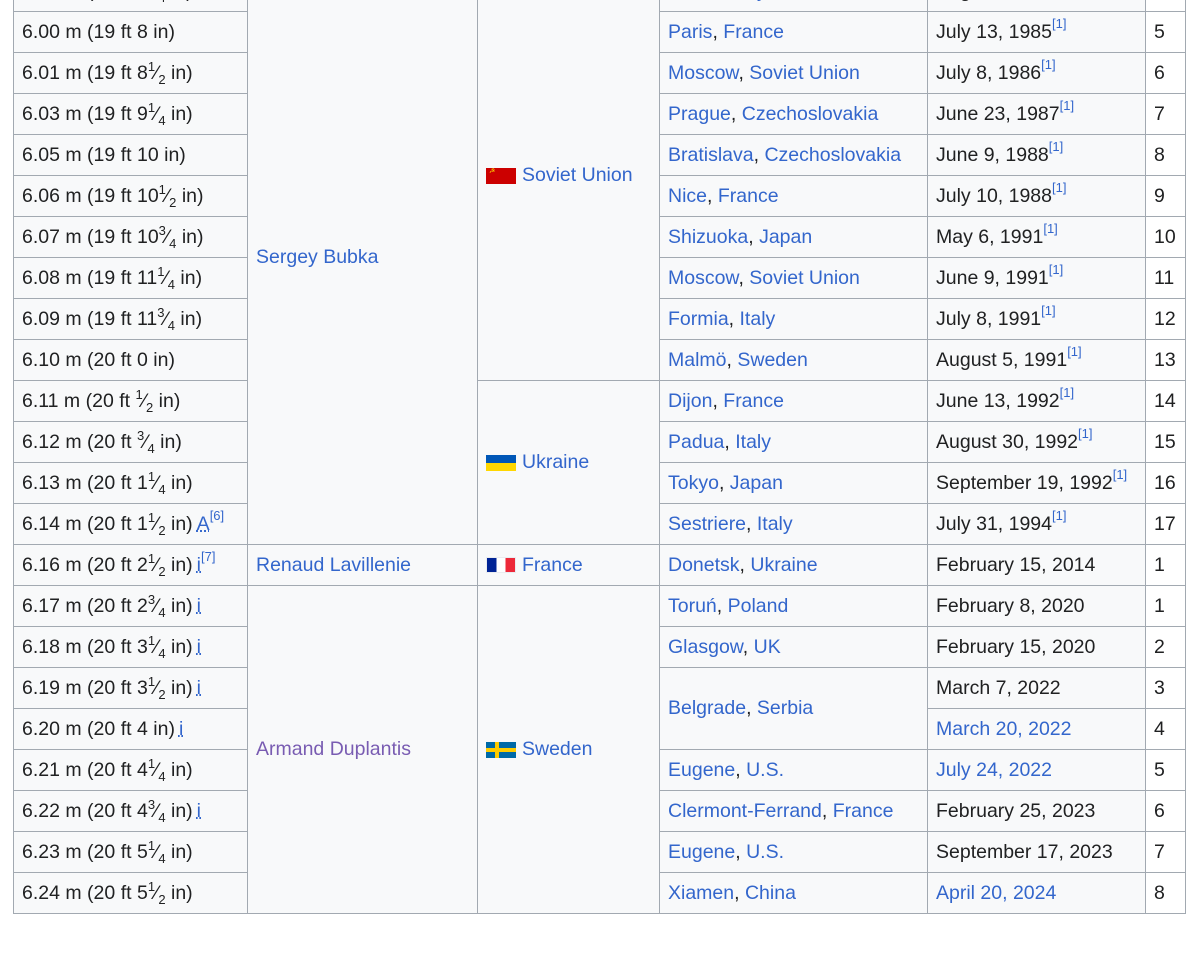 The image size is (1200, 960). What do you see at coordinates (557, 749) in the screenshot?
I see `nation-link: Sweden` at bounding box center [557, 749].